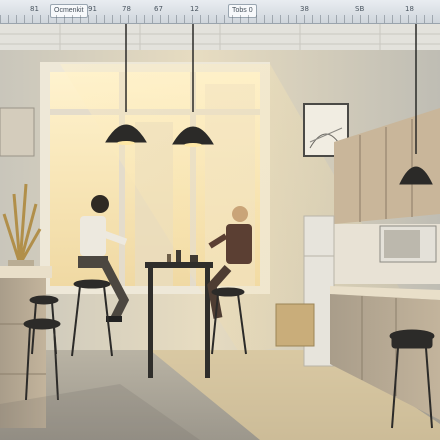  I want to click on ruler-bar: 81 Ocmenkit 91 78 67 12 Tobs 0 38 SB 18, so click(220, 12).